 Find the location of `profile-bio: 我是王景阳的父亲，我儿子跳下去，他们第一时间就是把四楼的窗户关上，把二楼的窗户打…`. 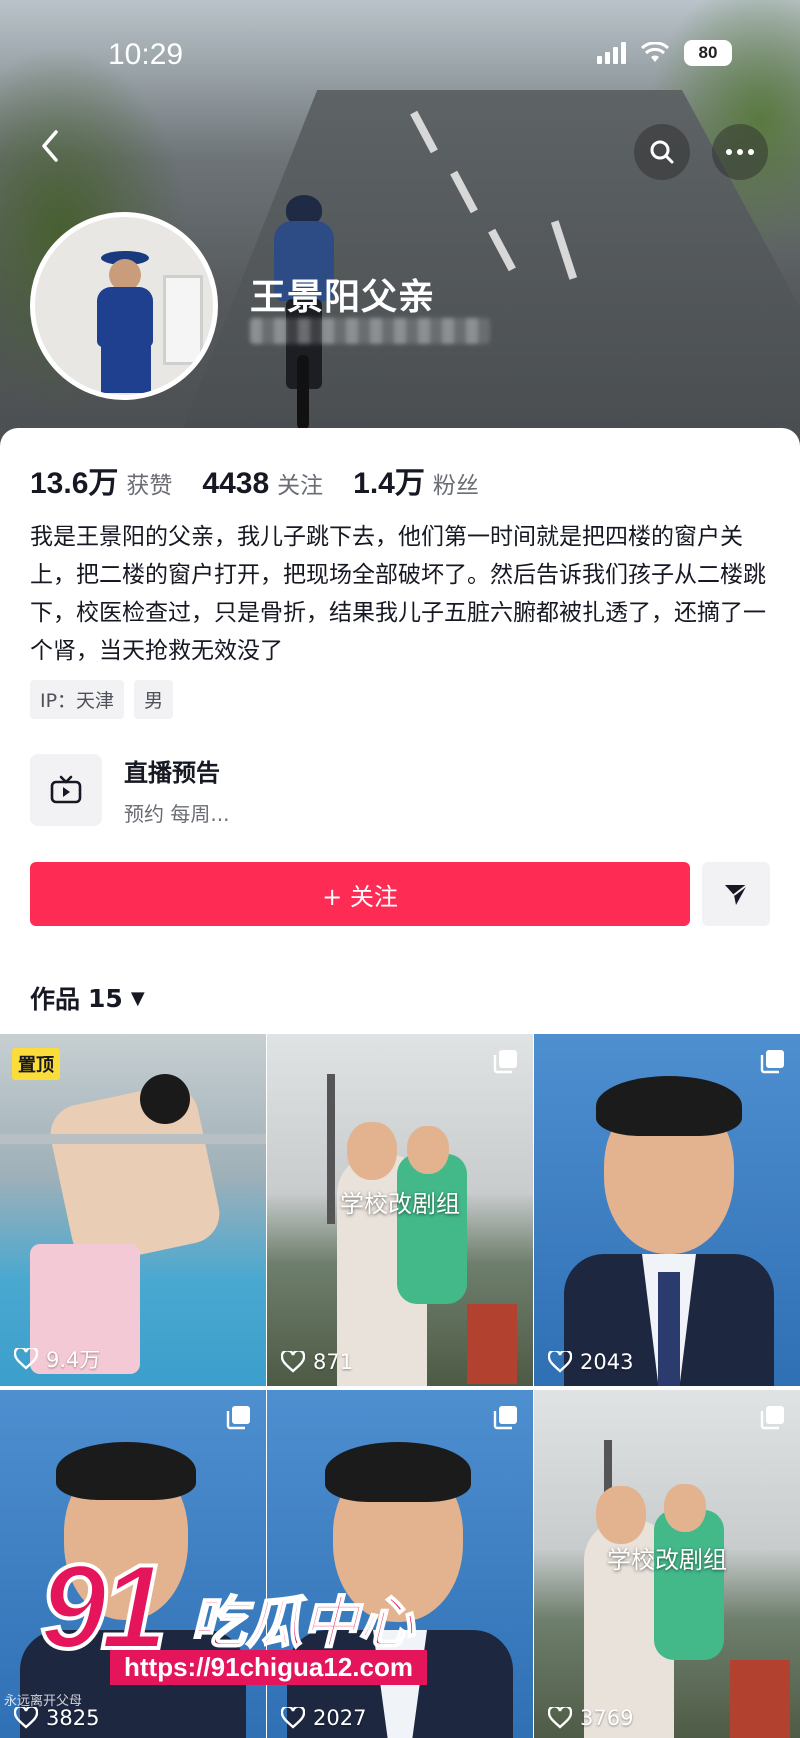

profile-bio: 我是王景阳的父亲，我儿子跳下去，他们第一时间就是把四楼的窗户关上，把二楼的窗户打… is located at coordinates (398, 594).